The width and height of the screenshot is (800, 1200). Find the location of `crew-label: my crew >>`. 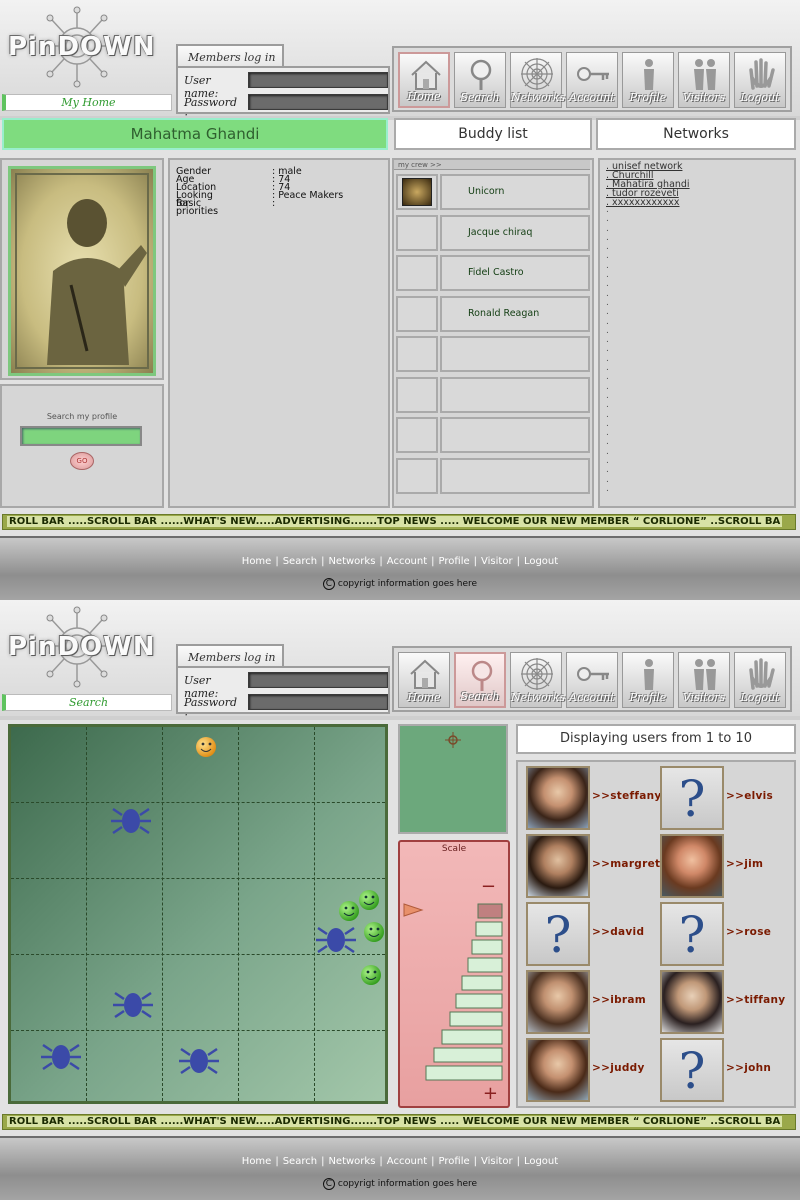

crew-label: my crew >> is located at coordinates (492, 165).